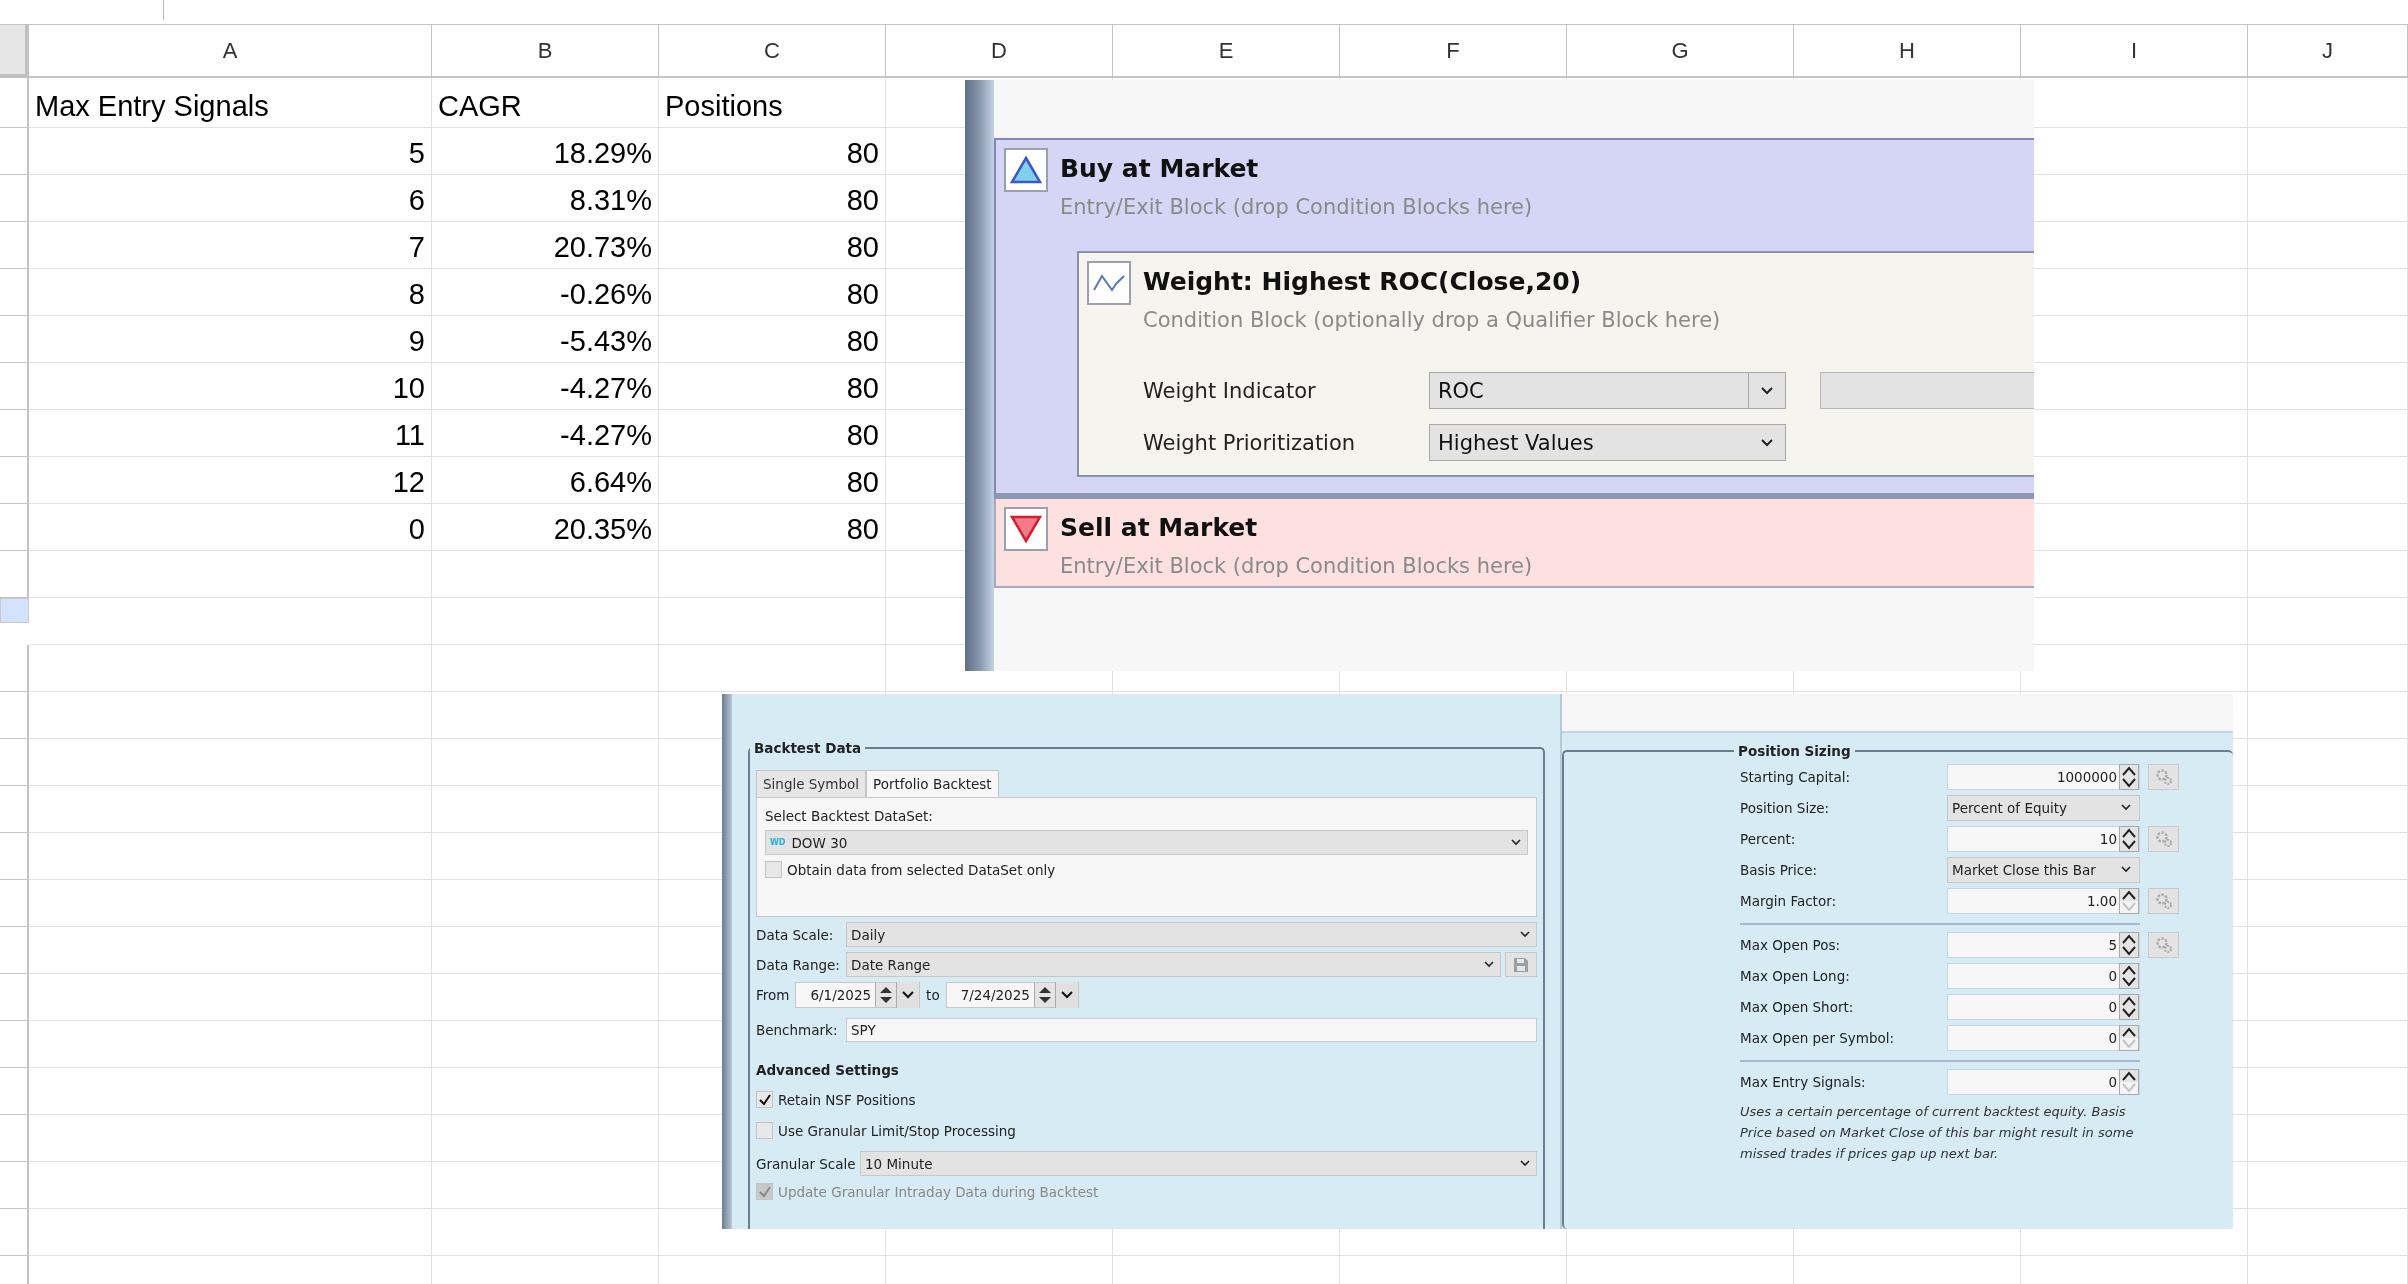 This screenshot has height=1284, width=2408. Describe the element at coordinates (1191, 1030) in the screenshot. I see `input-field: SPY` at that location.